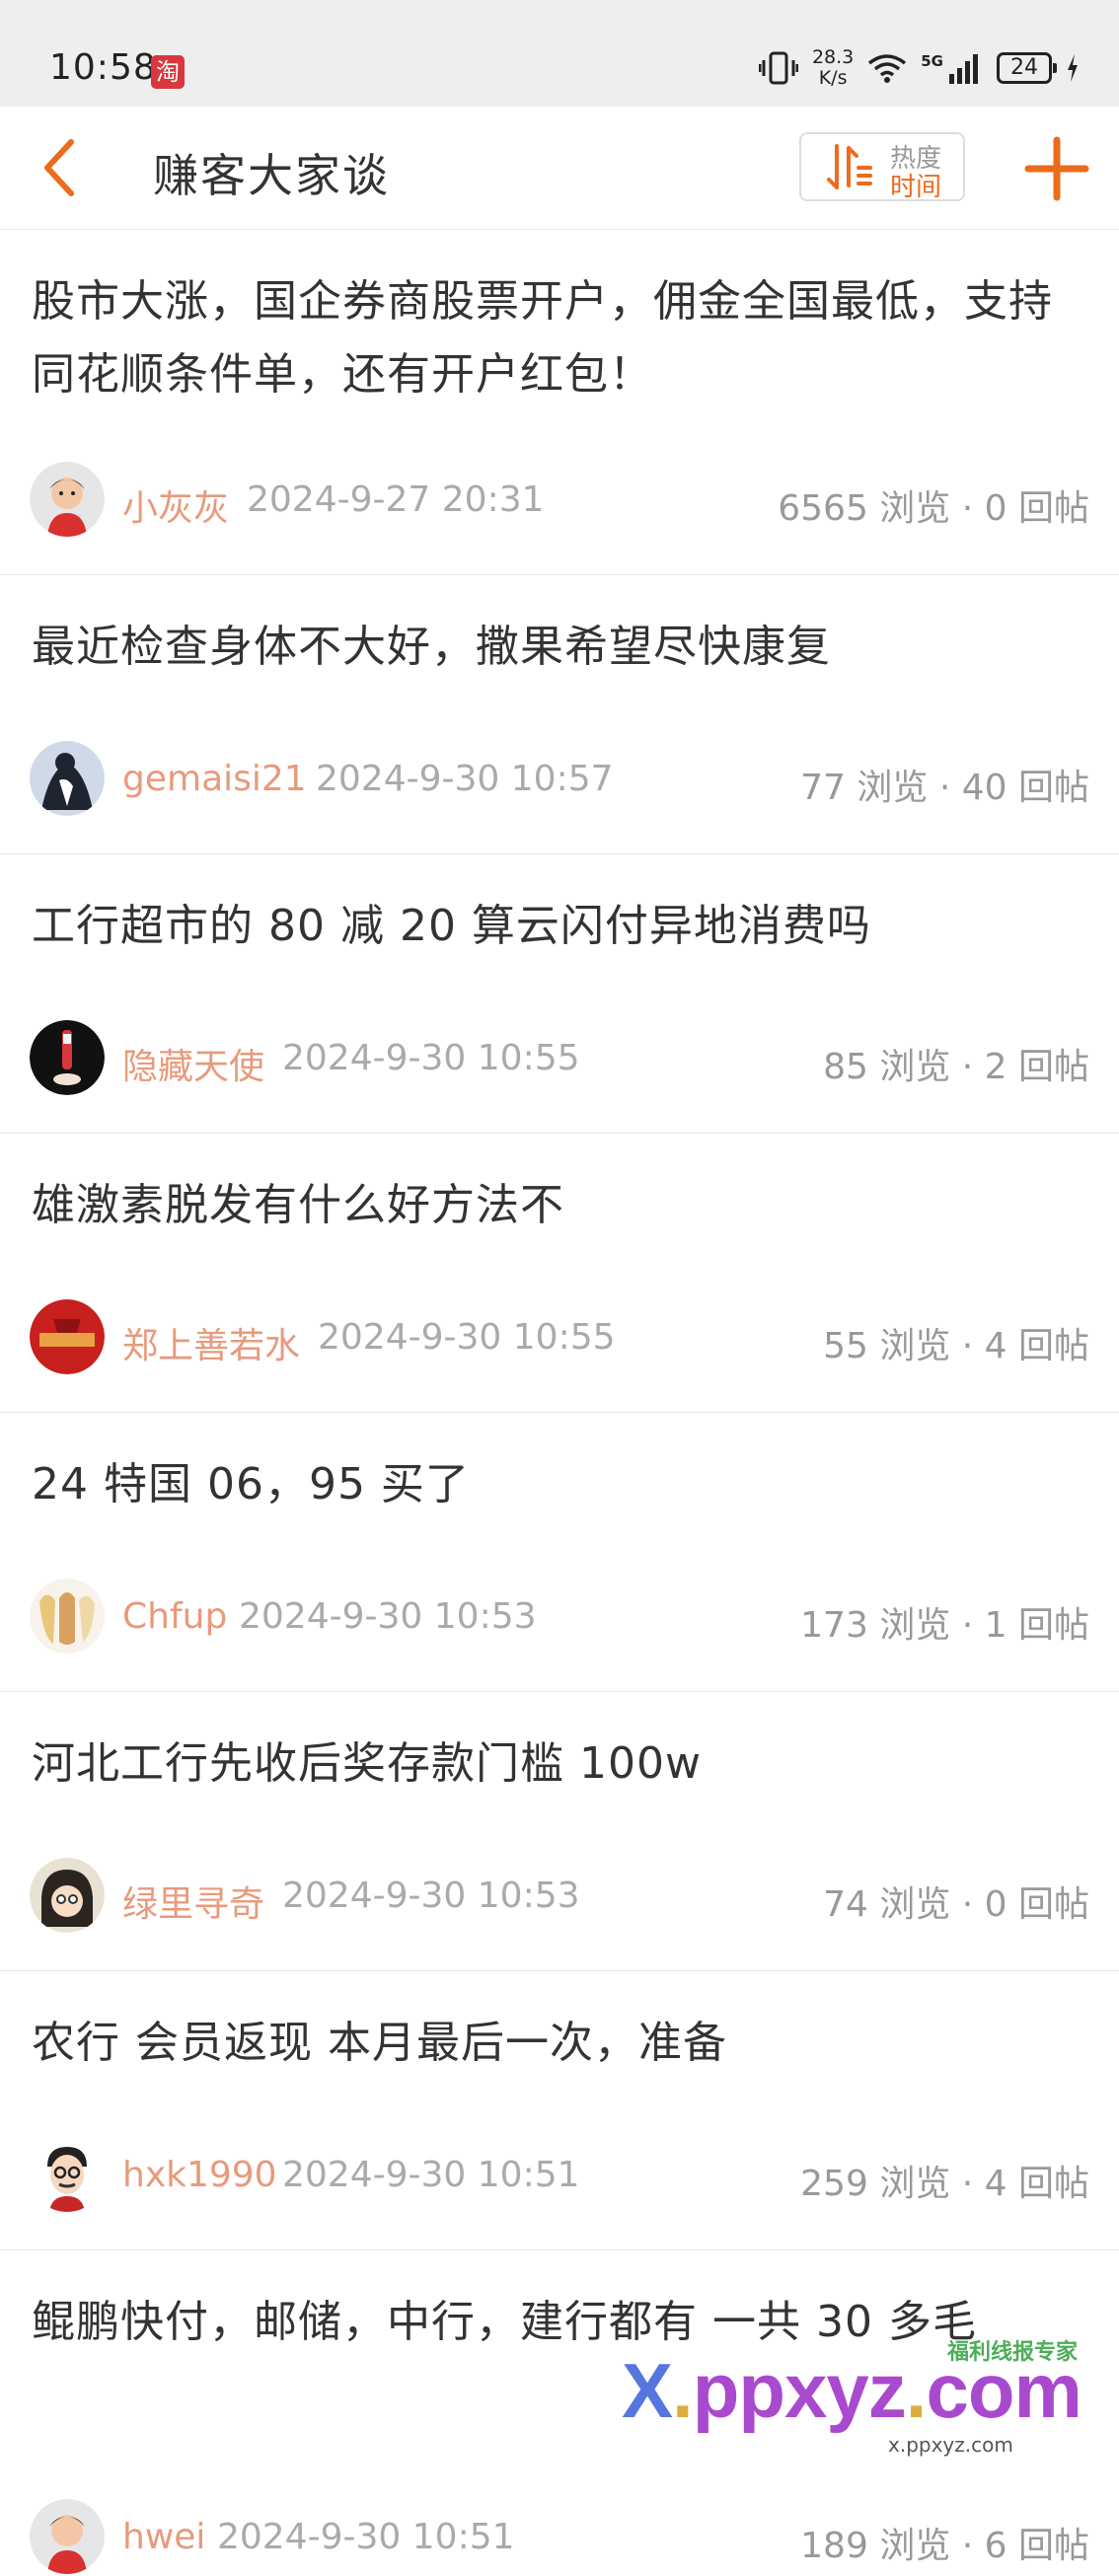 The width and height of the screenshot is (1119, 2576). I want to click on author-name: 郑上善若水, so click(211, 1342).